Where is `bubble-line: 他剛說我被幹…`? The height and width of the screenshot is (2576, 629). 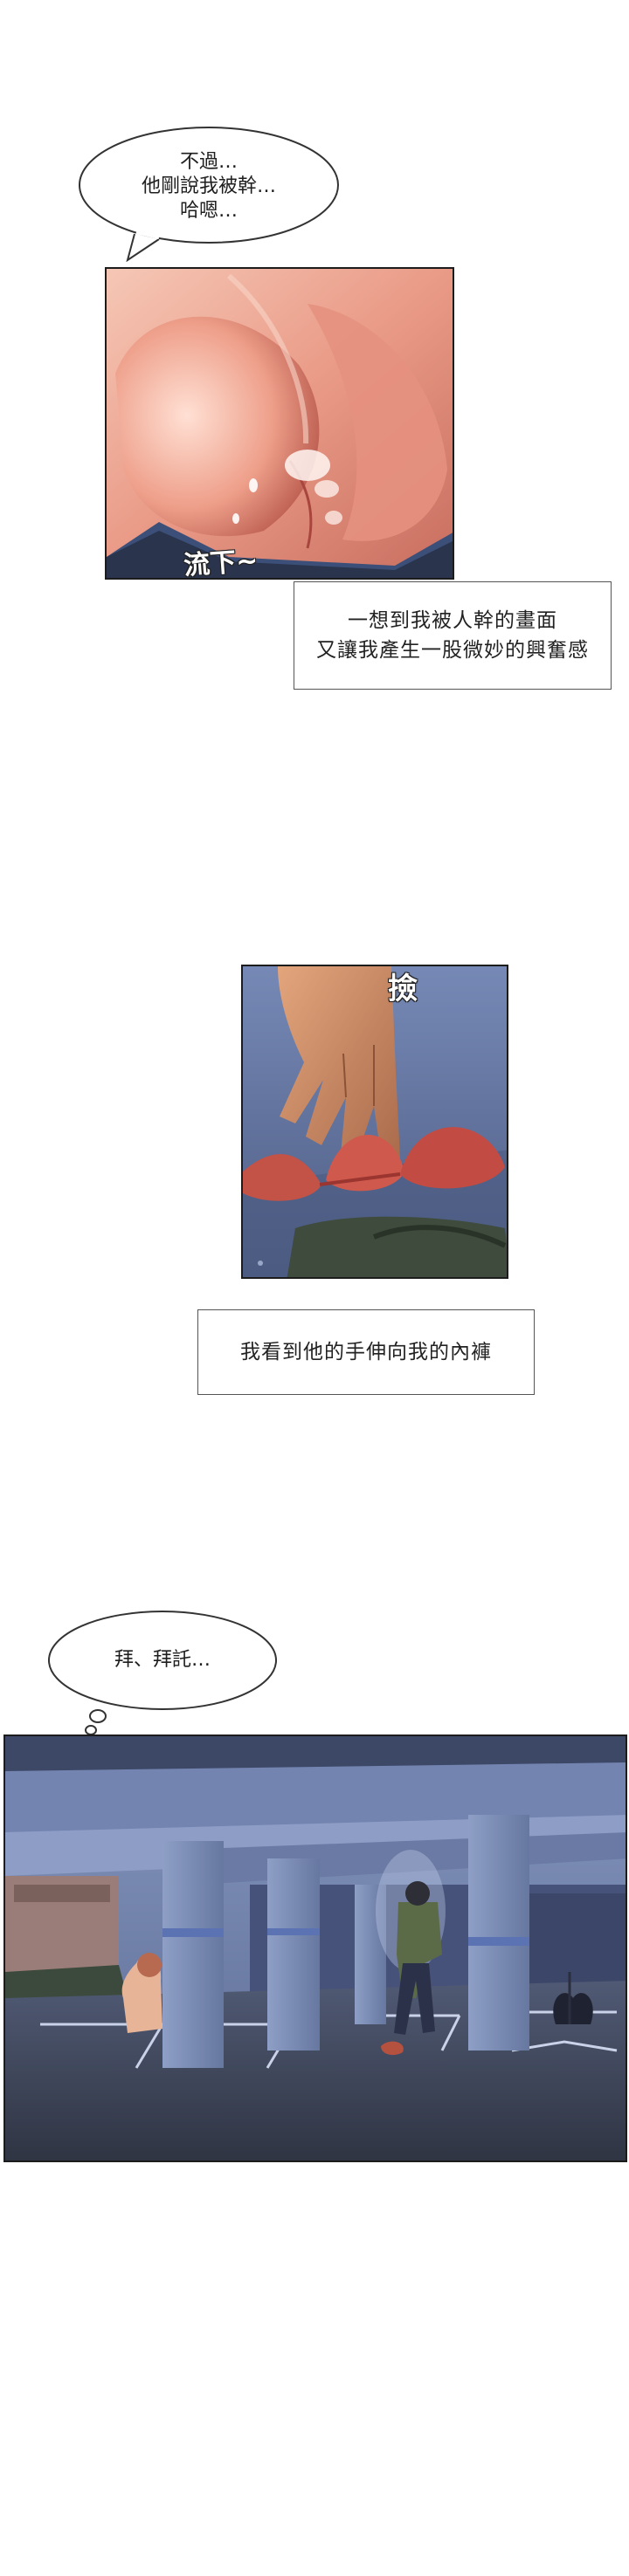 bubble-line: 他剛說我被幹… is located at coordinates (208, 186).